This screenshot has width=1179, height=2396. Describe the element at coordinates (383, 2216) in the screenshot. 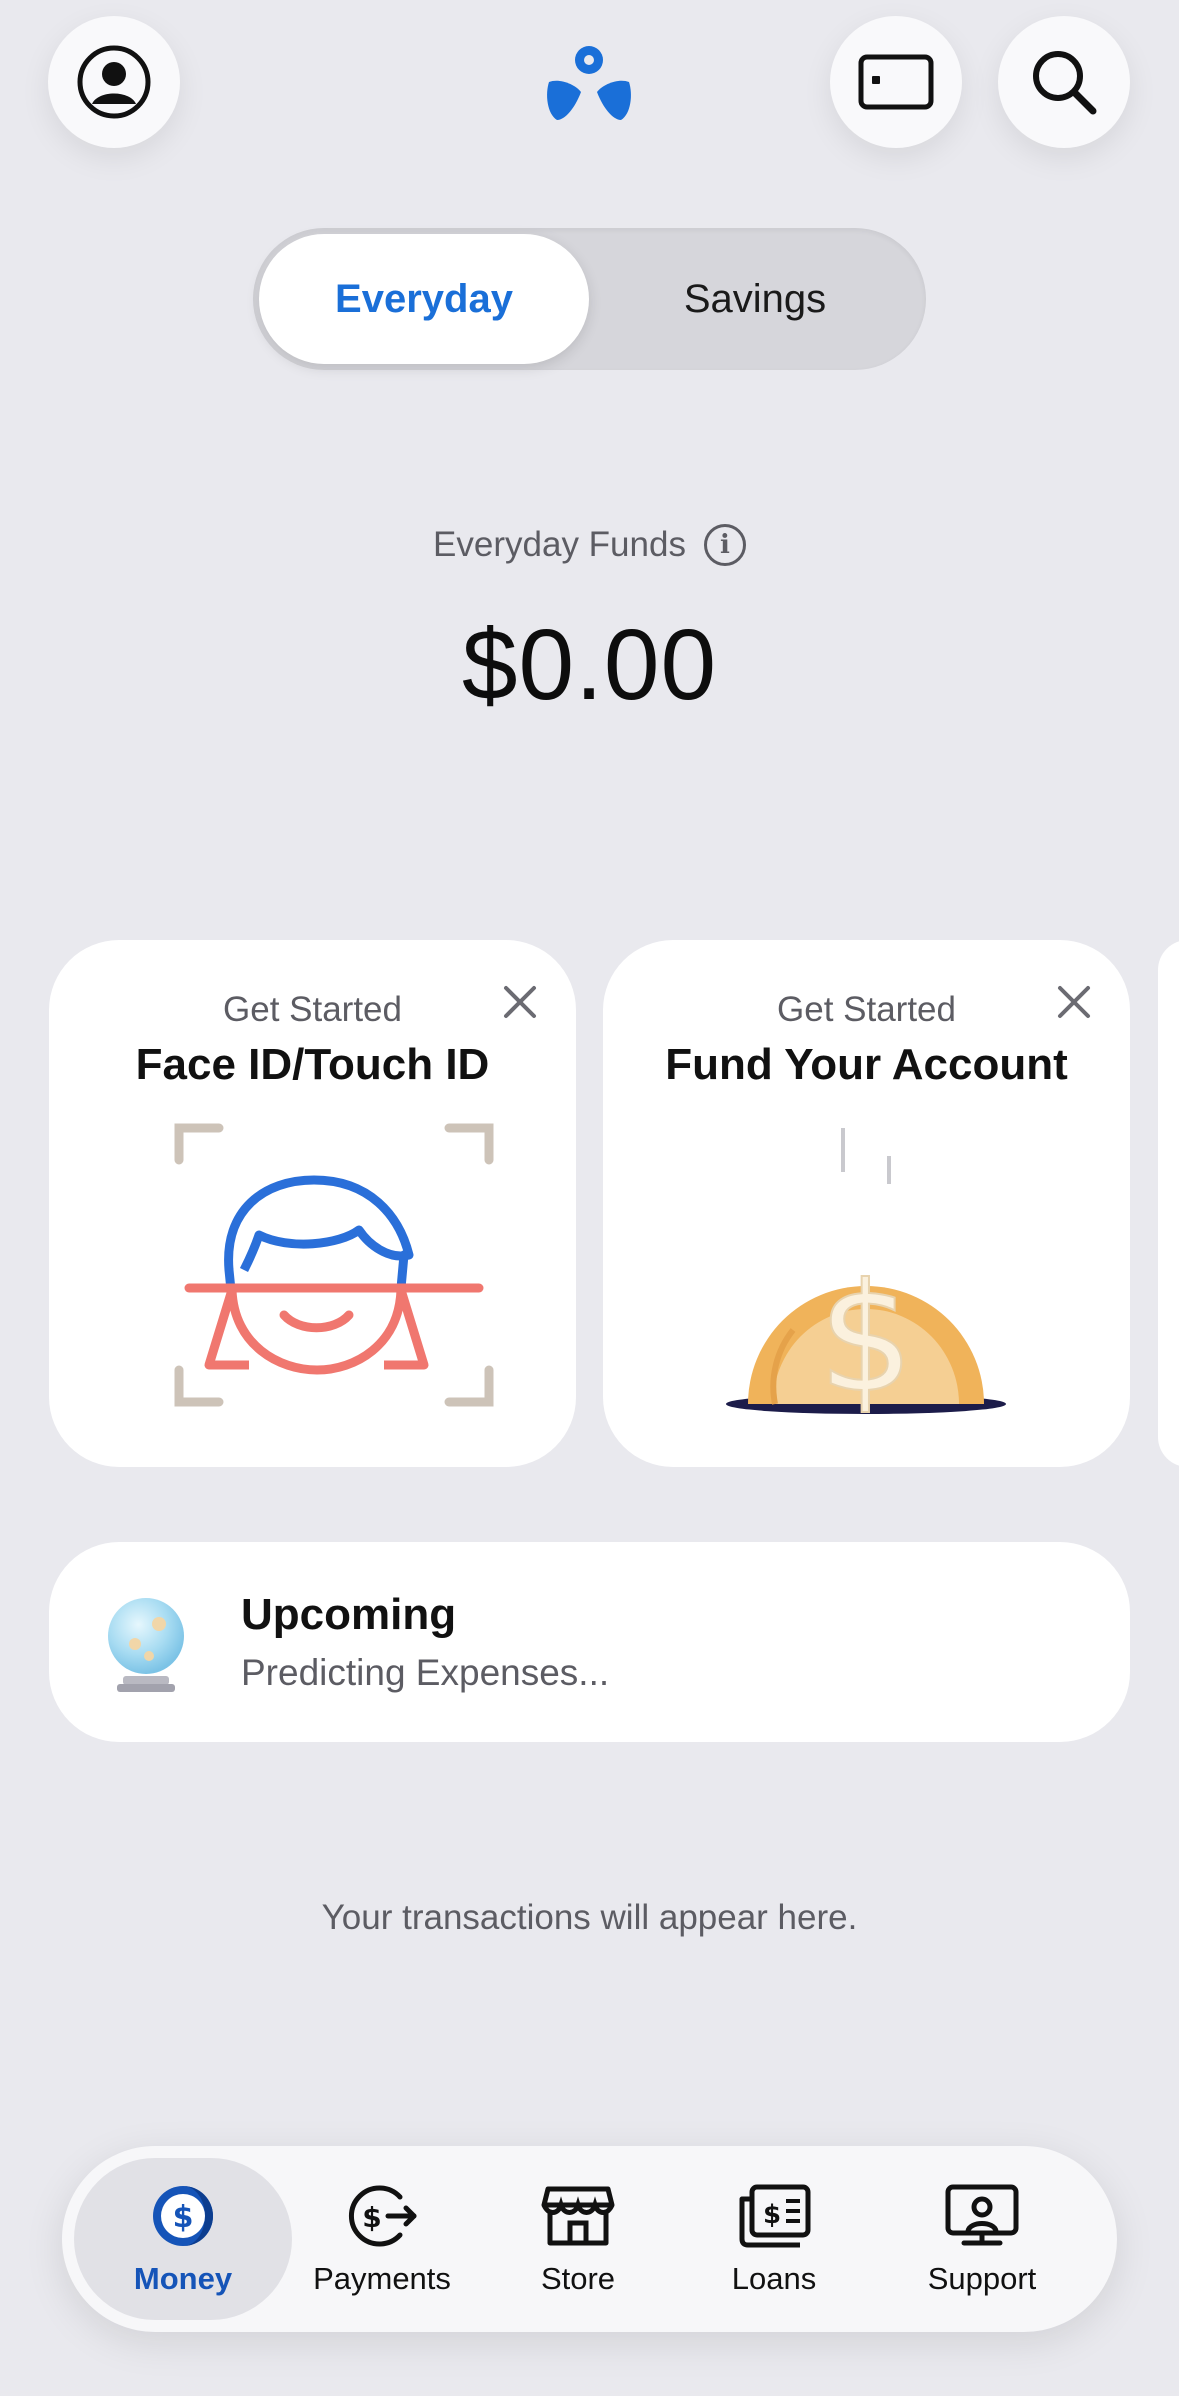

I see `payments-icon: $` at that location.